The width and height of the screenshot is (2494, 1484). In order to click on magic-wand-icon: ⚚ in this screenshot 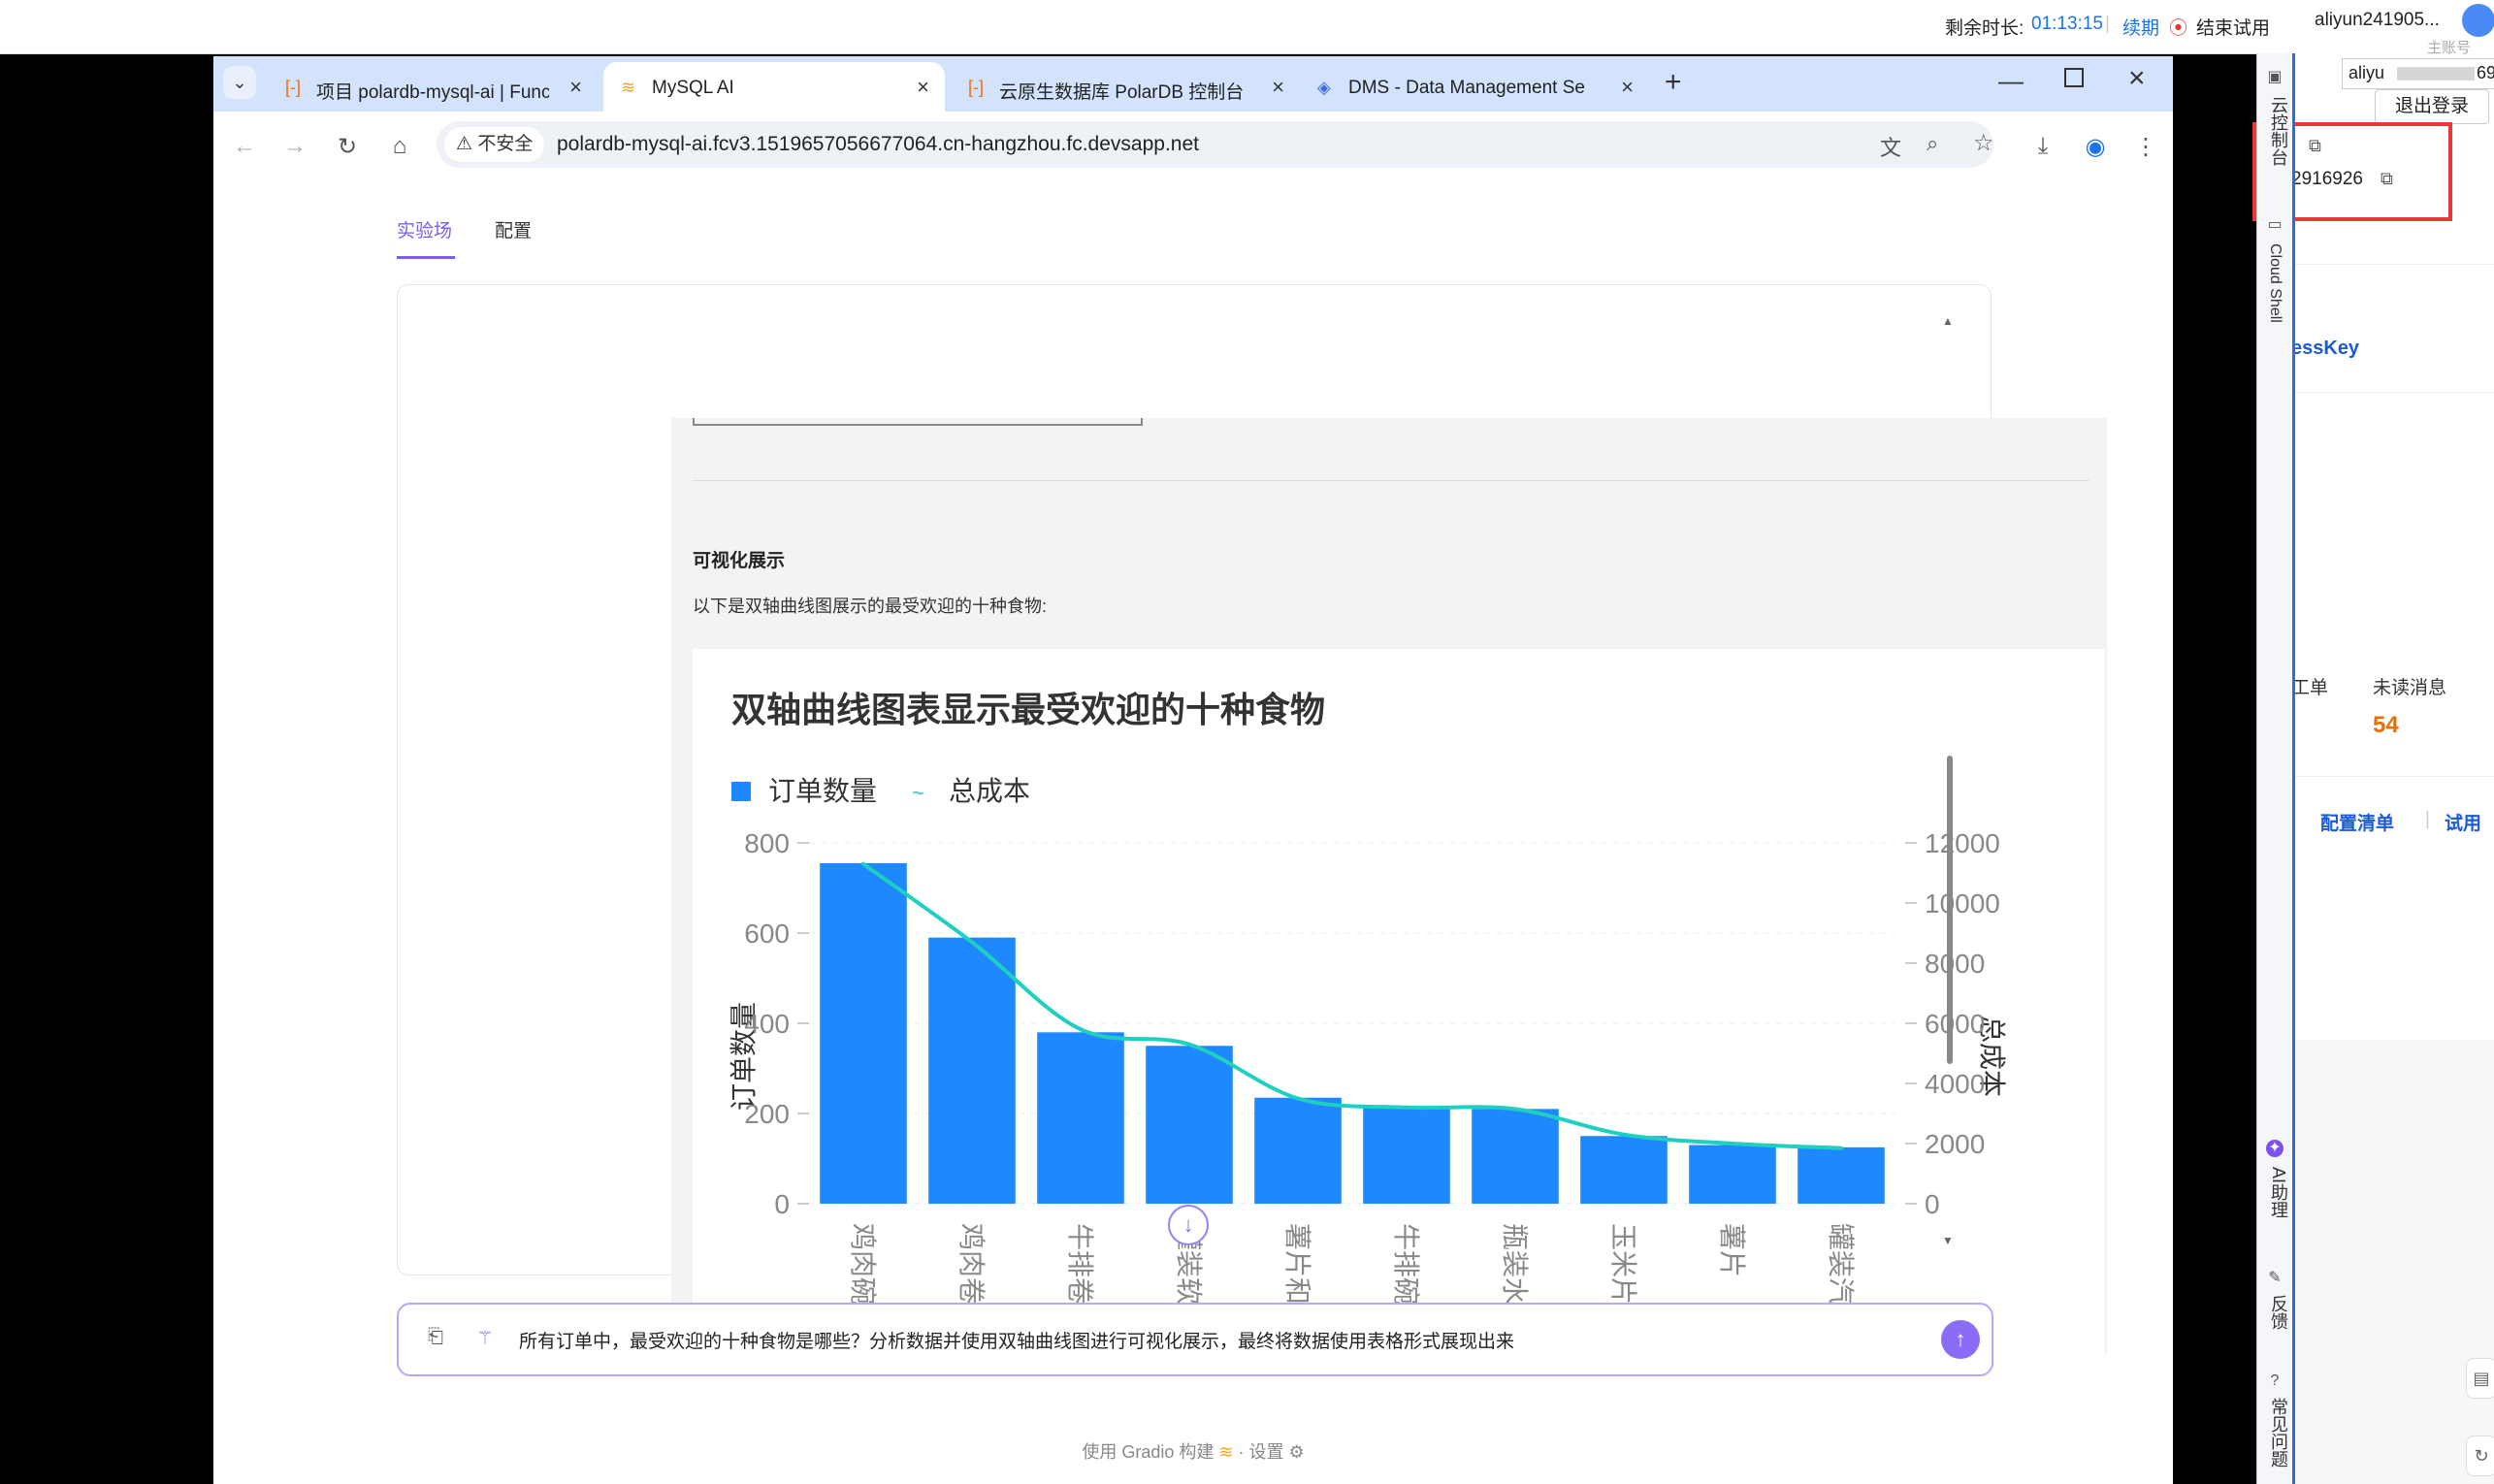, I will do `click(485, 1338)`.